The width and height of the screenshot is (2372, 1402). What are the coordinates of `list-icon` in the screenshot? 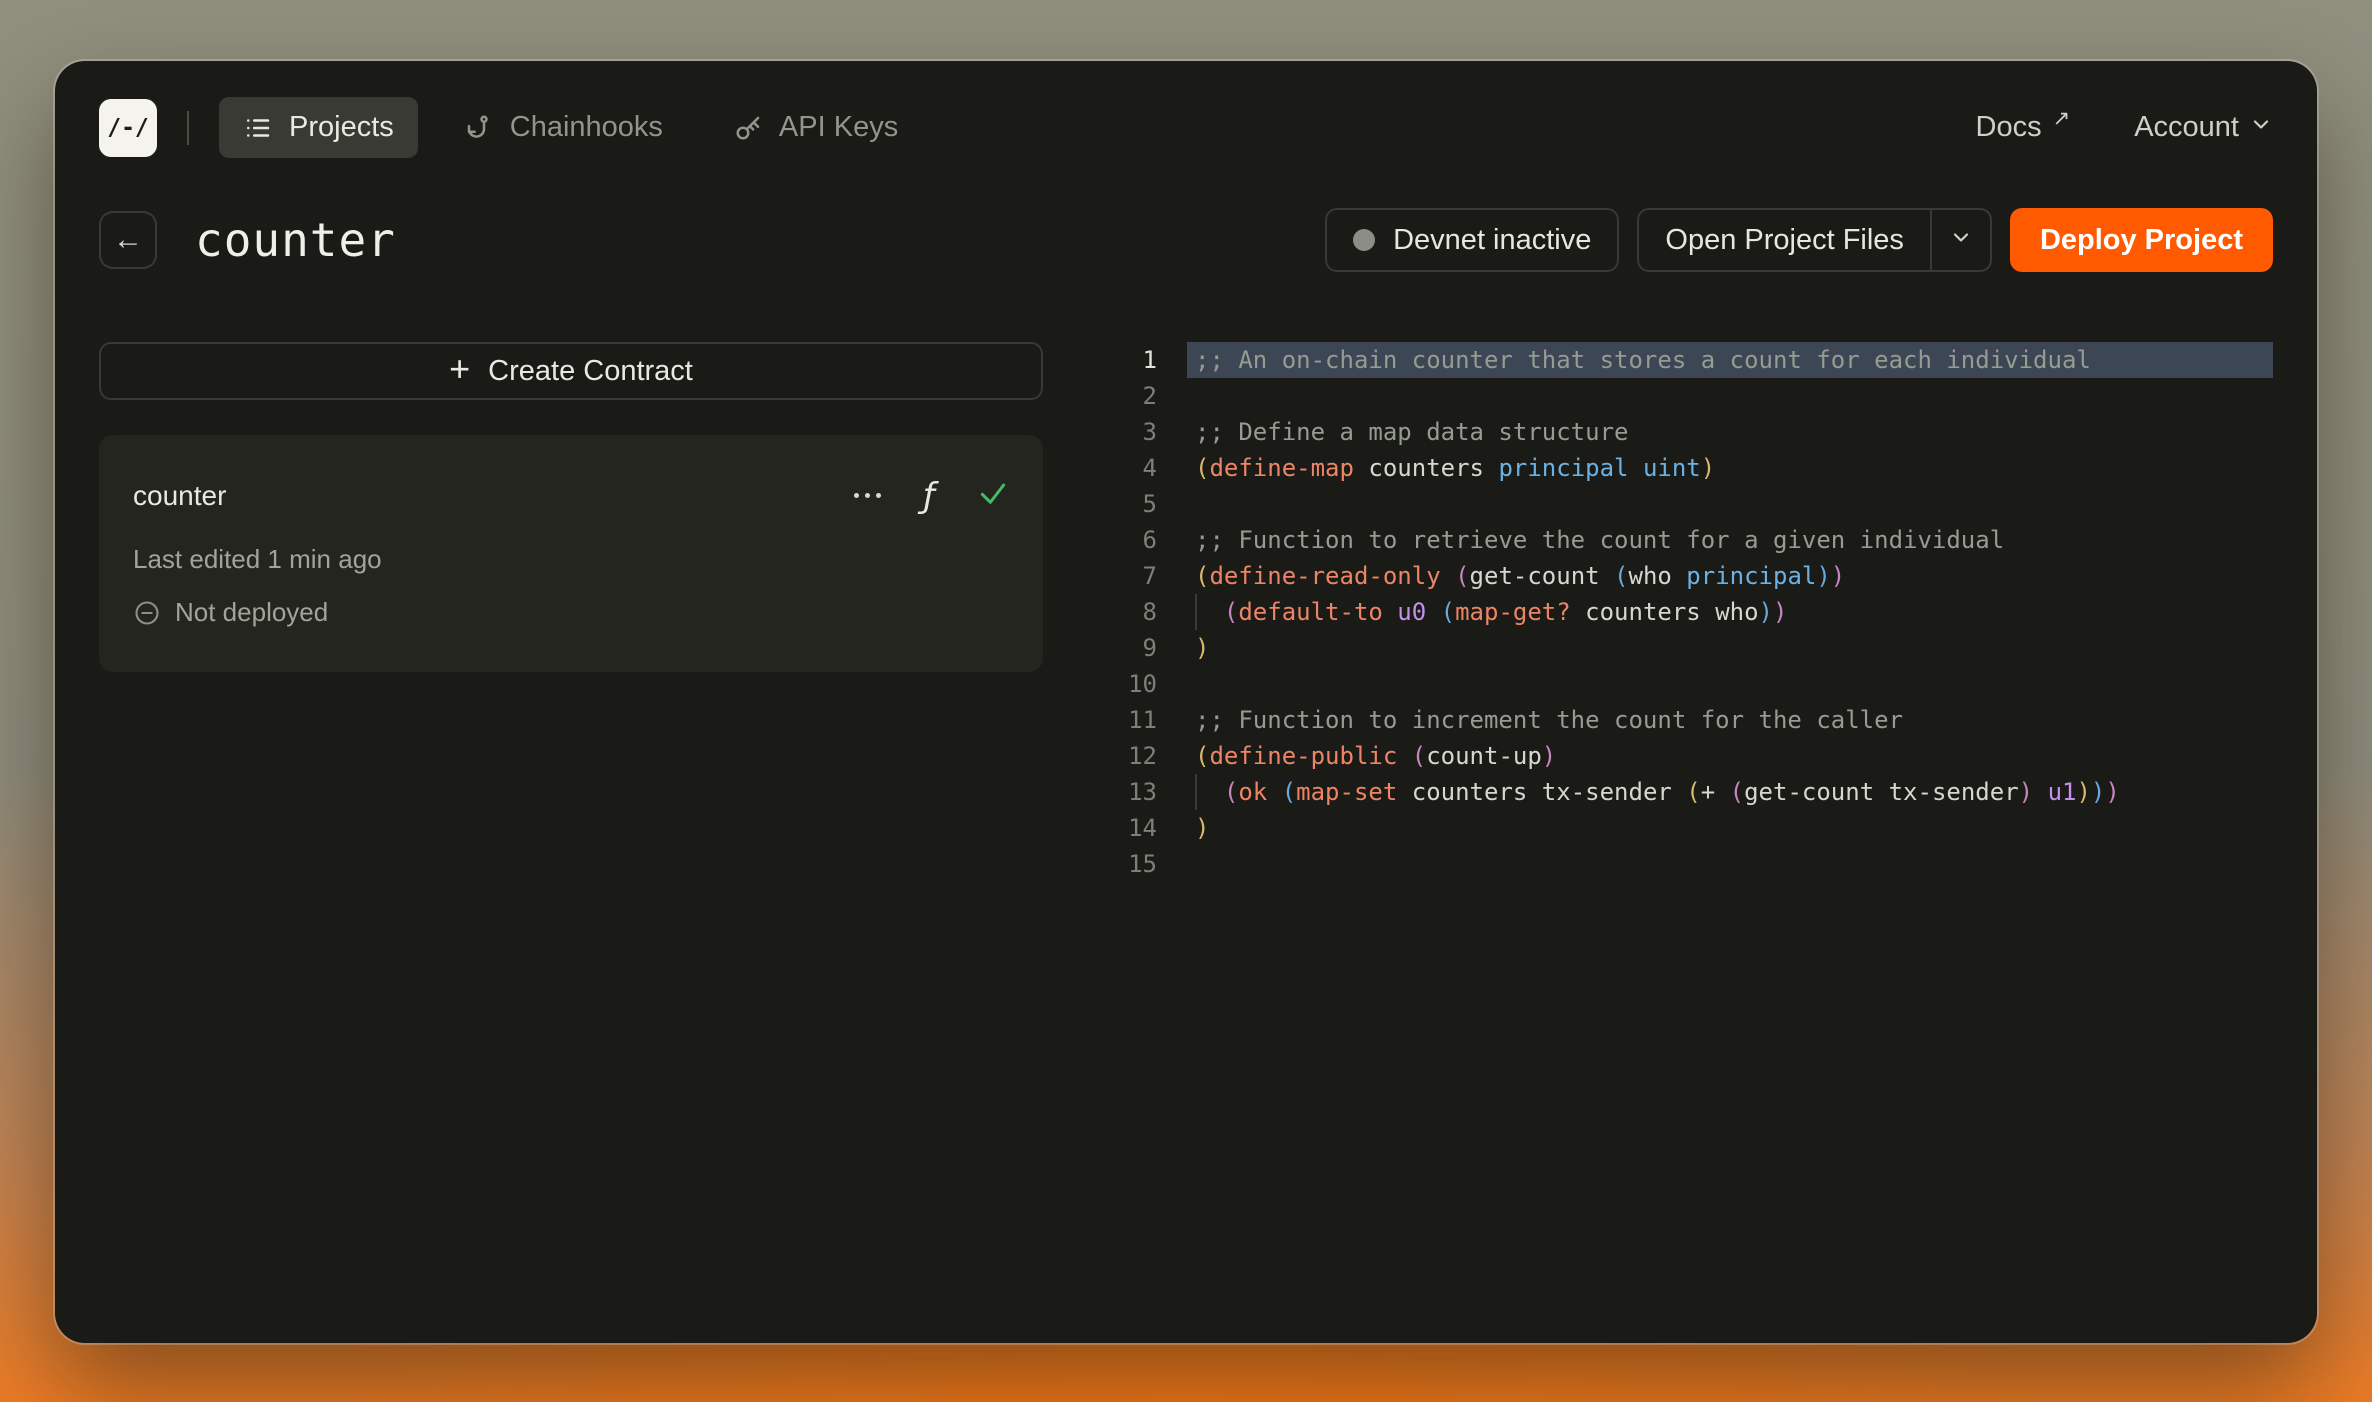 It's located at (258, 128).